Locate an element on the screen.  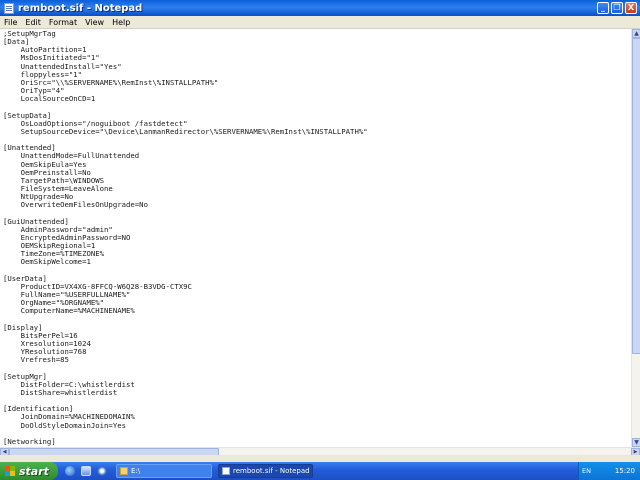
window-titlebar: remboot.sif - Notepad _ ❐ X is located at coordinates (320, 8).